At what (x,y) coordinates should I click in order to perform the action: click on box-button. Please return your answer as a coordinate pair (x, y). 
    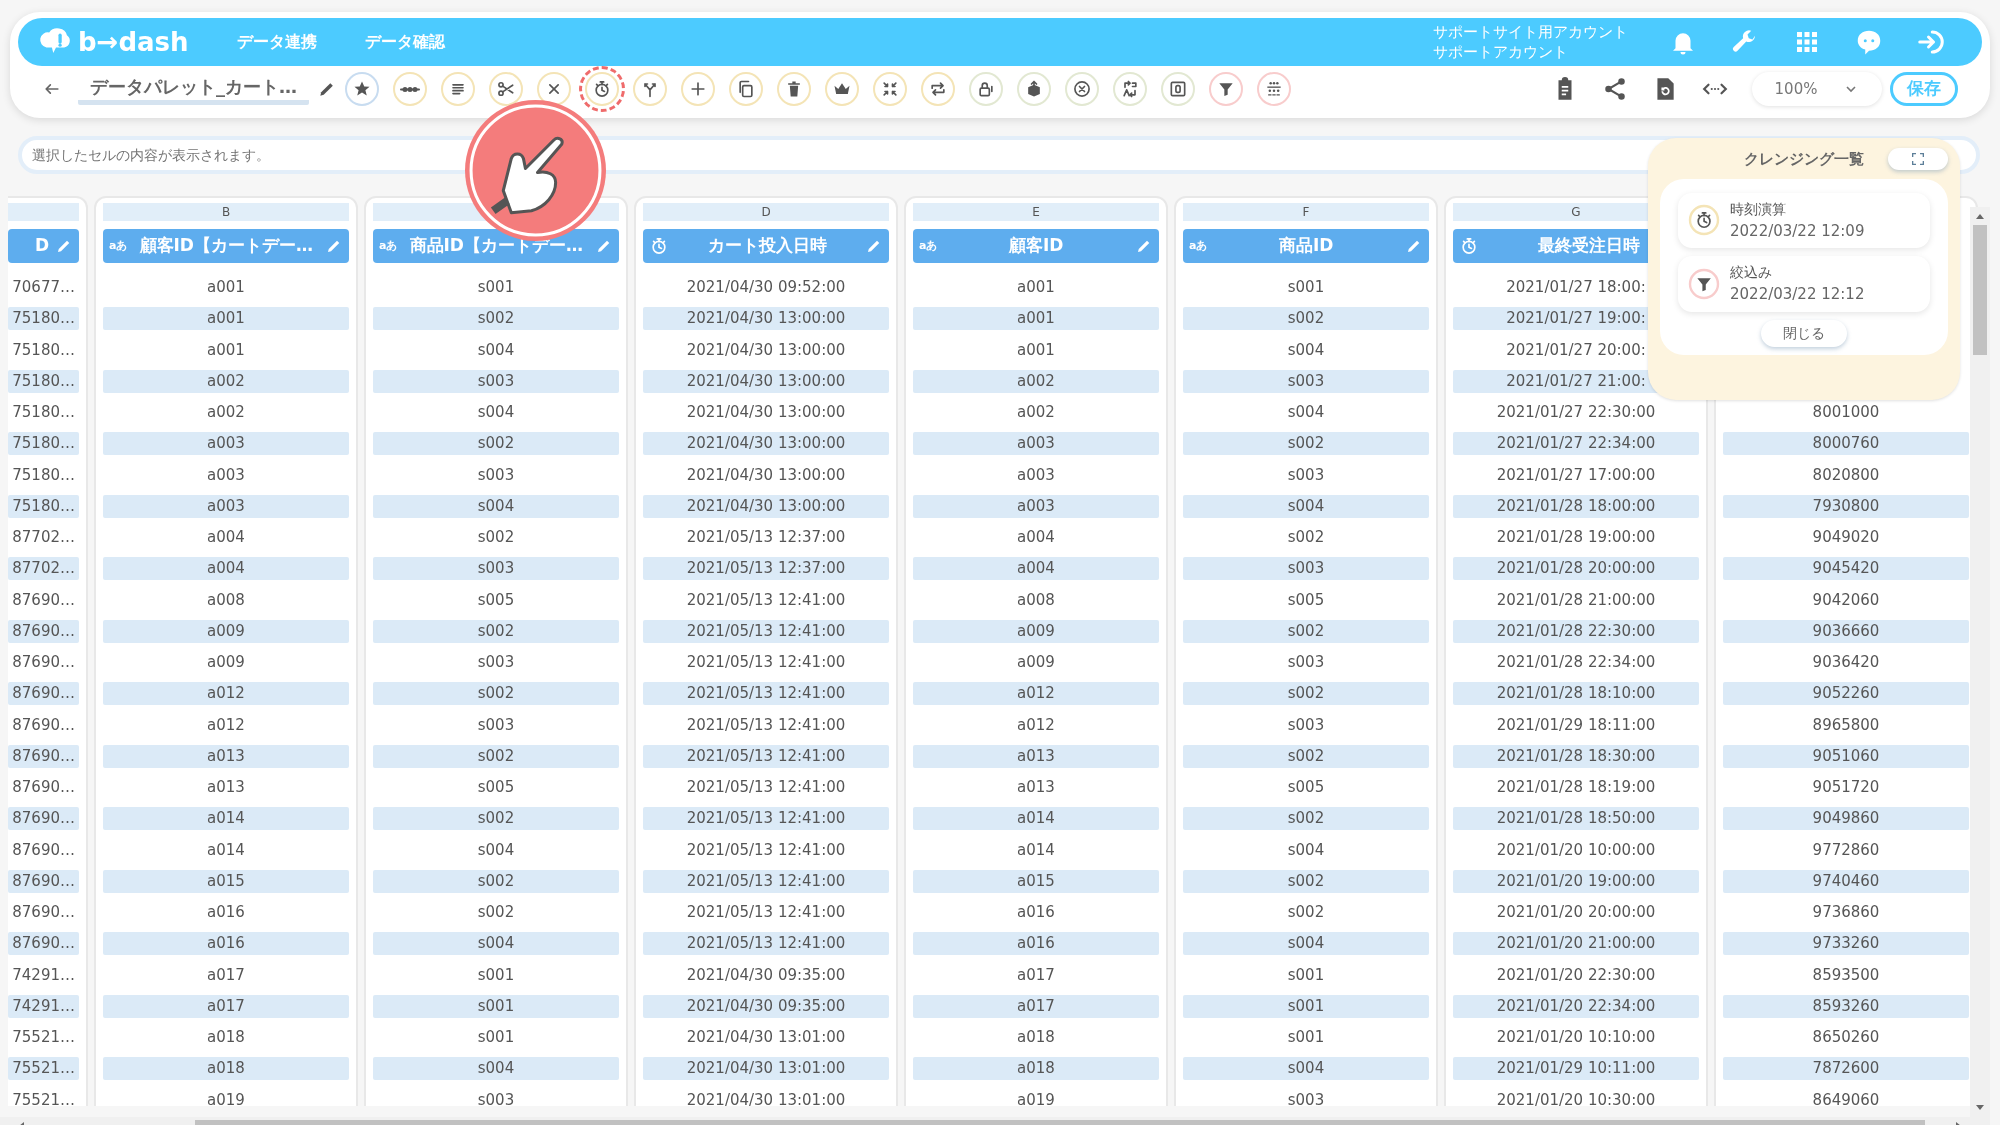
    Looking at the image, I should click on (1034, 89).